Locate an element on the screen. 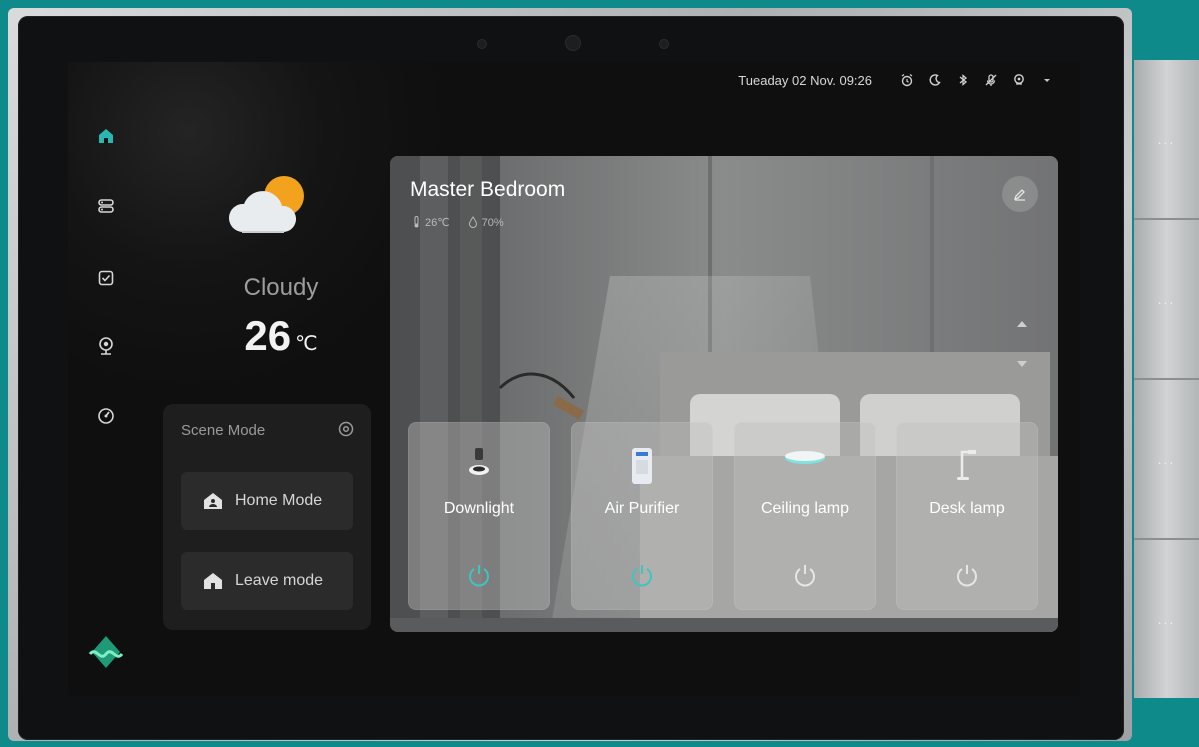 This screenshot has width=1199, height=747. humidity-icon is located at coordinates (472, 222).